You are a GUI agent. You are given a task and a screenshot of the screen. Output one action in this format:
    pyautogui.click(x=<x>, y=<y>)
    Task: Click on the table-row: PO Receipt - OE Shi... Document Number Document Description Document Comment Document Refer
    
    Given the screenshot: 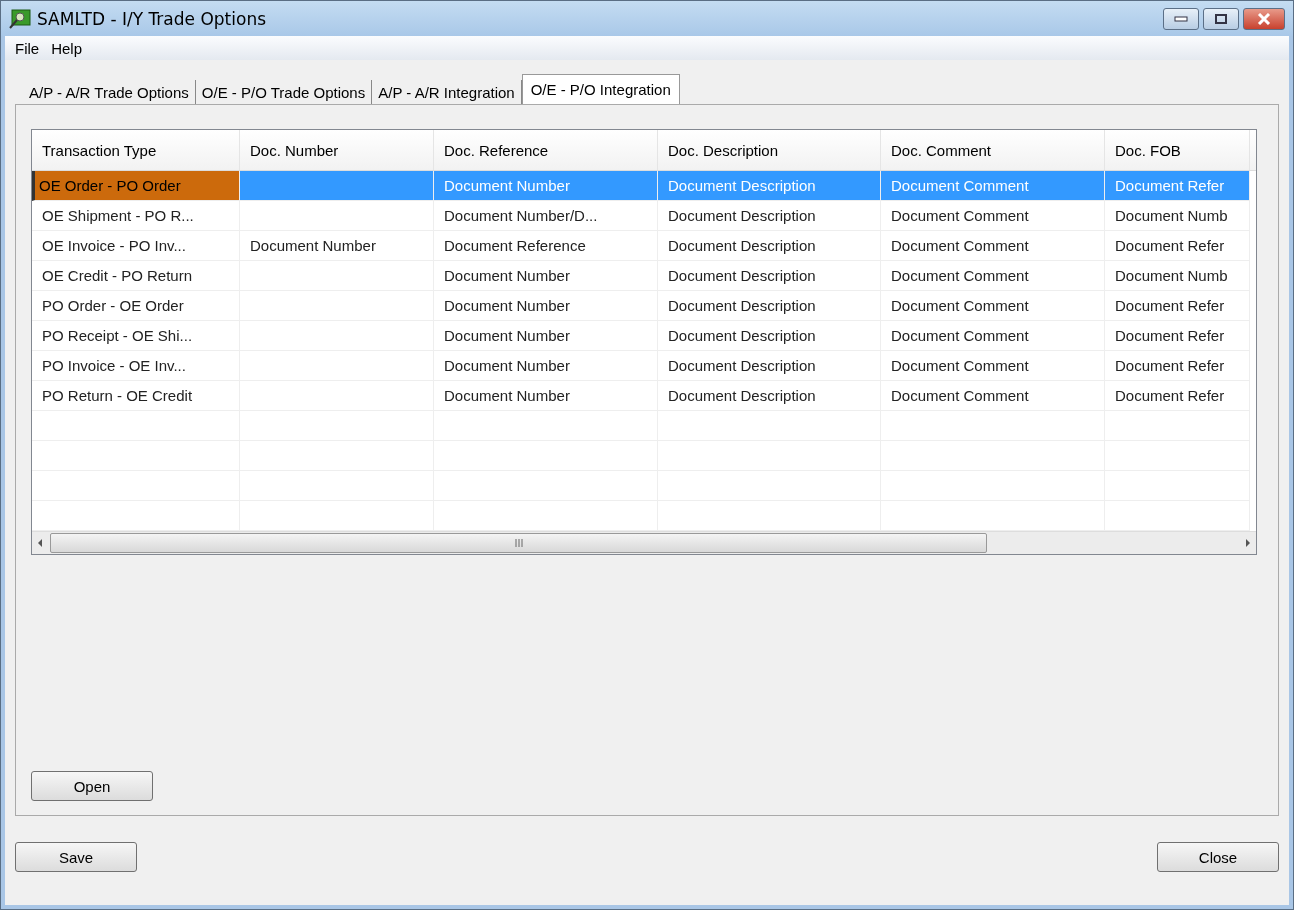 What is the action you would take?
    pyautogui.click(x=644, y=336)
    